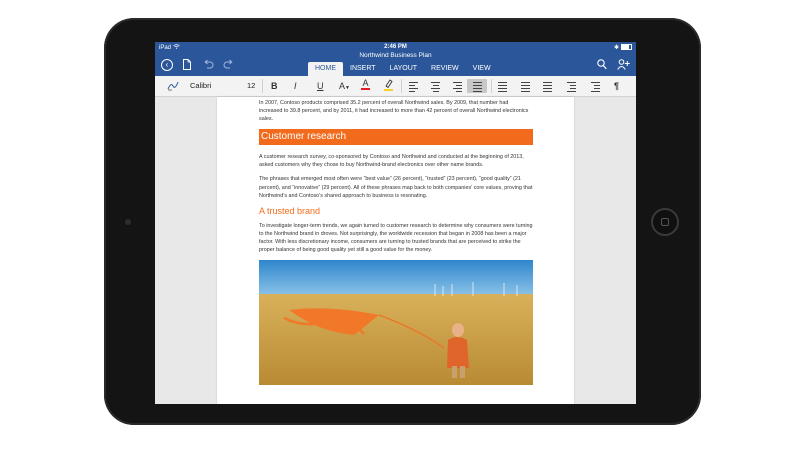 The height and width of the screenshot is (450, 800). What do you see at coordinates (320, 86) in the screenshot?
I see `underline-button: U` at bounding box center [320, 86].